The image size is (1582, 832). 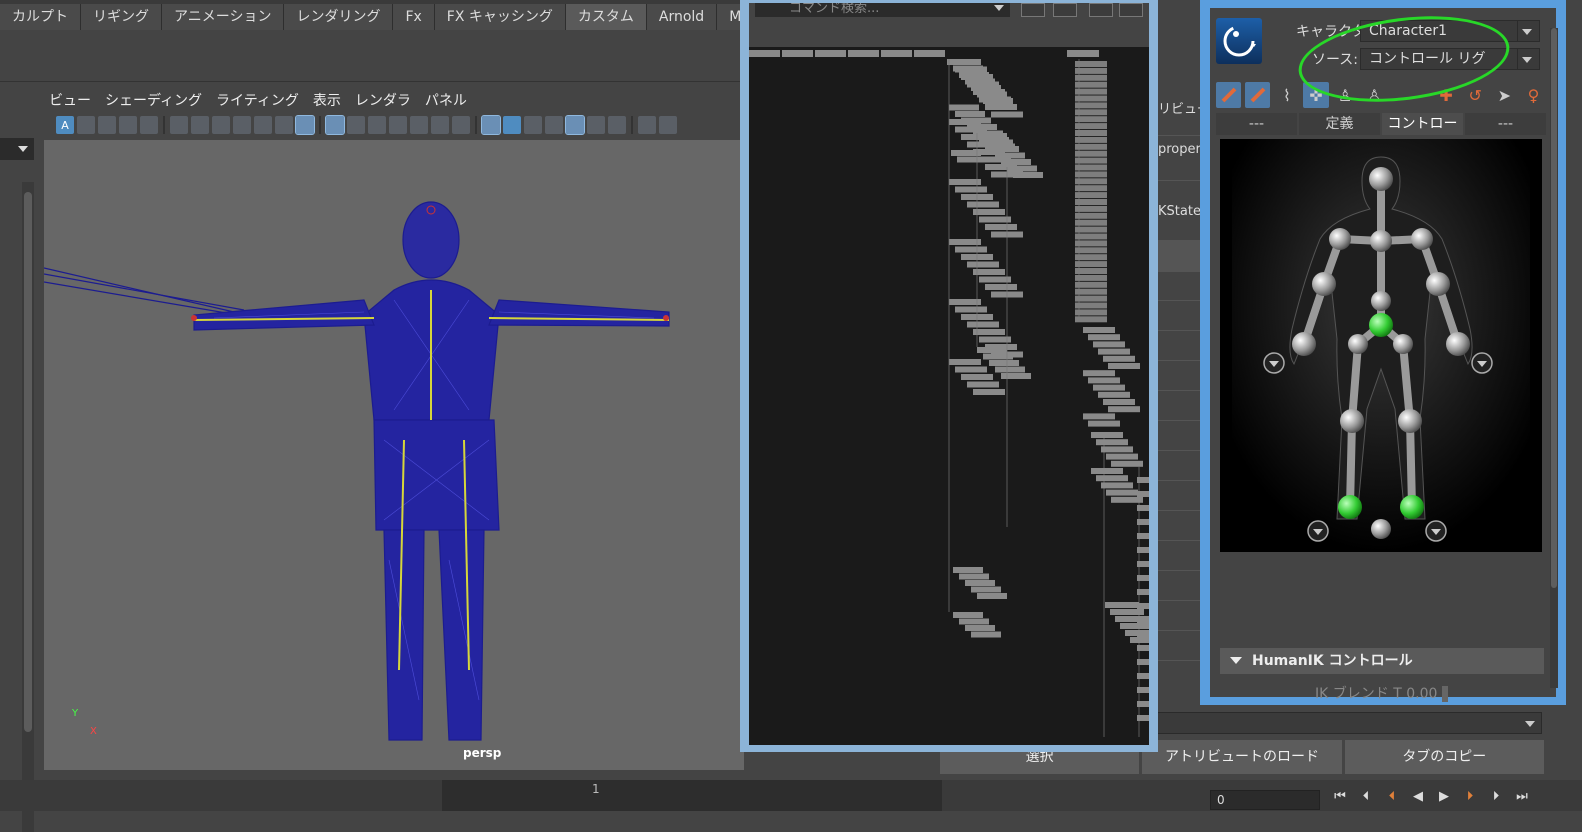 What do you see at coordinates (1444, 694) in the screenshot?
I see `ik-blend-slider` at bounding box center [1444, 694].